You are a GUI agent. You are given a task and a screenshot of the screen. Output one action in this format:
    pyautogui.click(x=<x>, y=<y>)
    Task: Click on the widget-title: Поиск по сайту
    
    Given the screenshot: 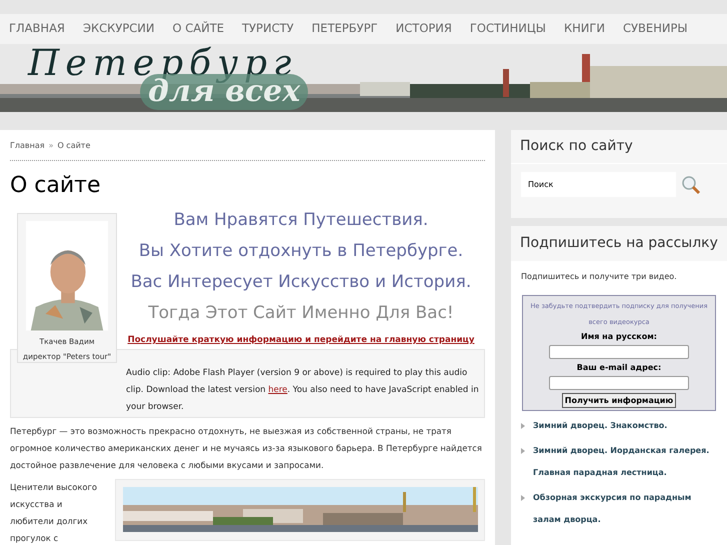 What is the action you would take?
    pyautogui.click(x=619, y=147)
    